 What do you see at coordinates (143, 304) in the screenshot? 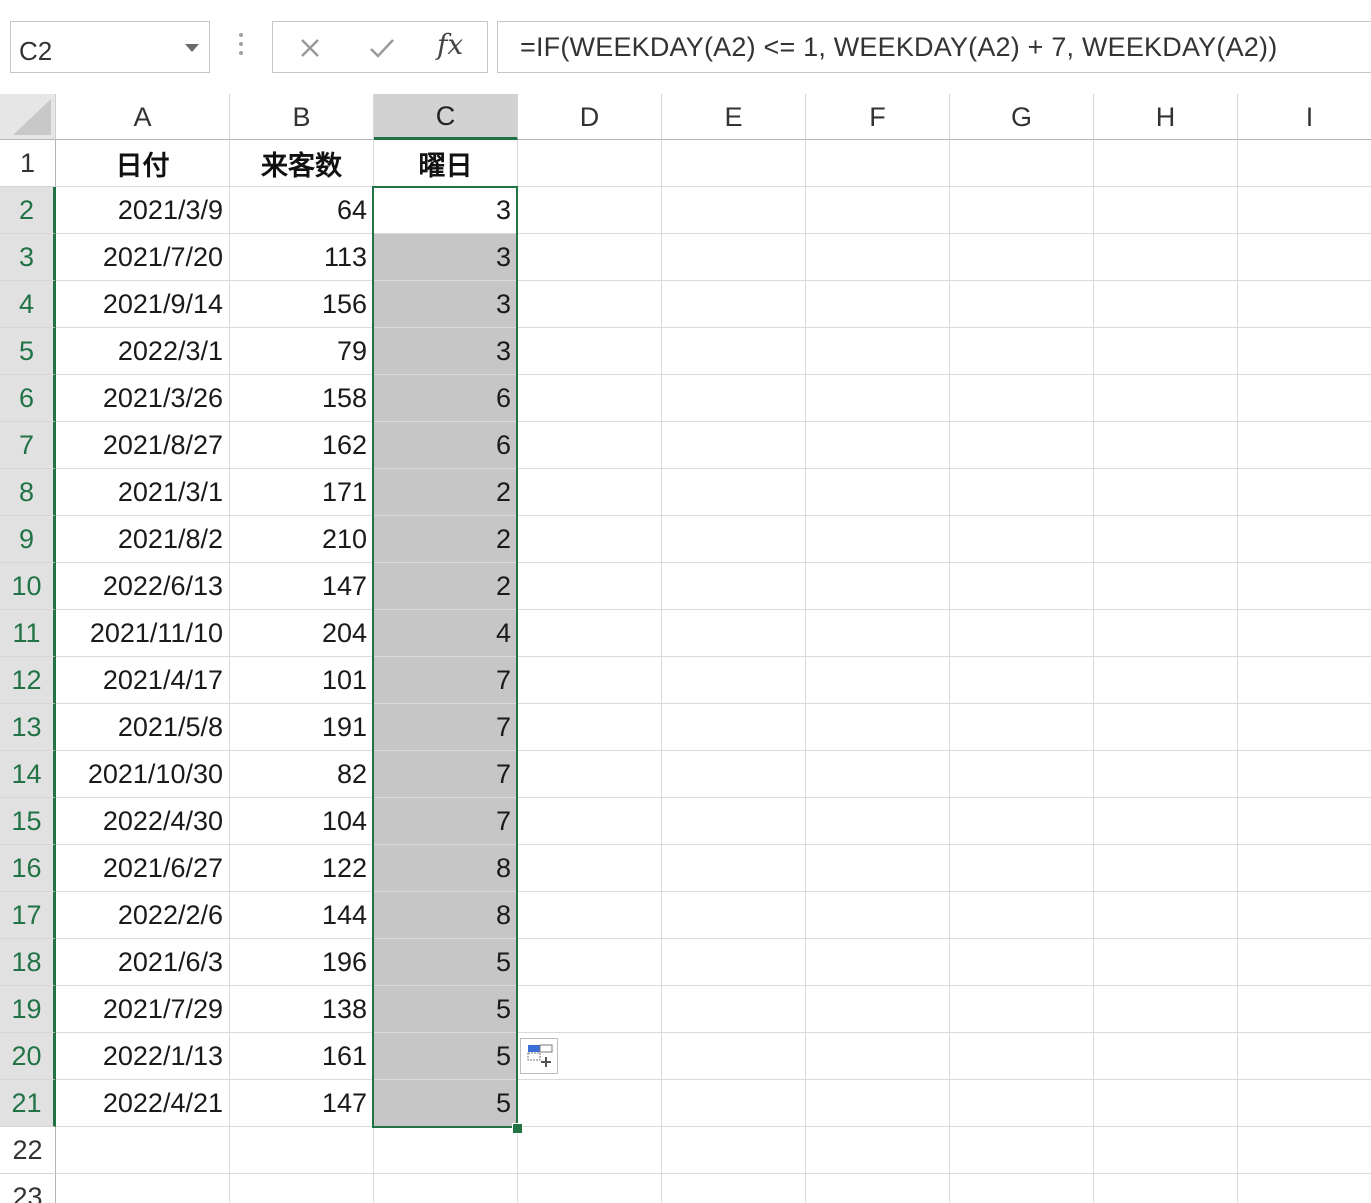
I see `cell-a4: 2021/9/14` at bounding box center [143, 304].